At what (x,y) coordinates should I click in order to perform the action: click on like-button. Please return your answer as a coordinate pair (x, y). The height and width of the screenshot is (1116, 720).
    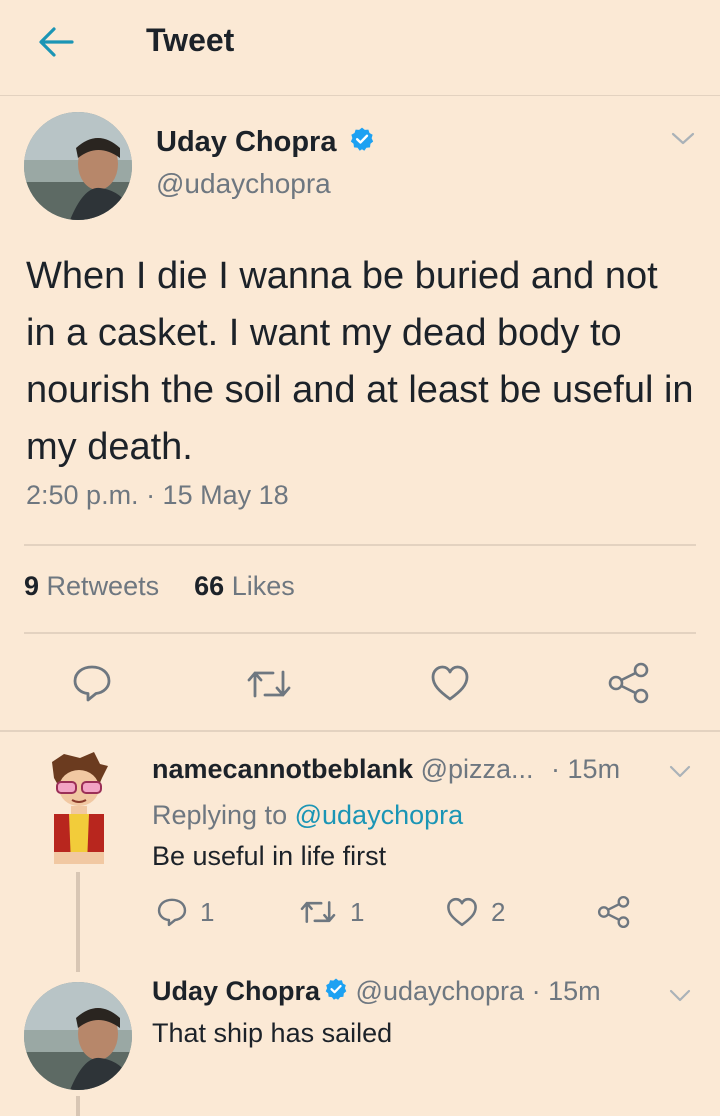
    Looking at the image, I should click on (450, 685).